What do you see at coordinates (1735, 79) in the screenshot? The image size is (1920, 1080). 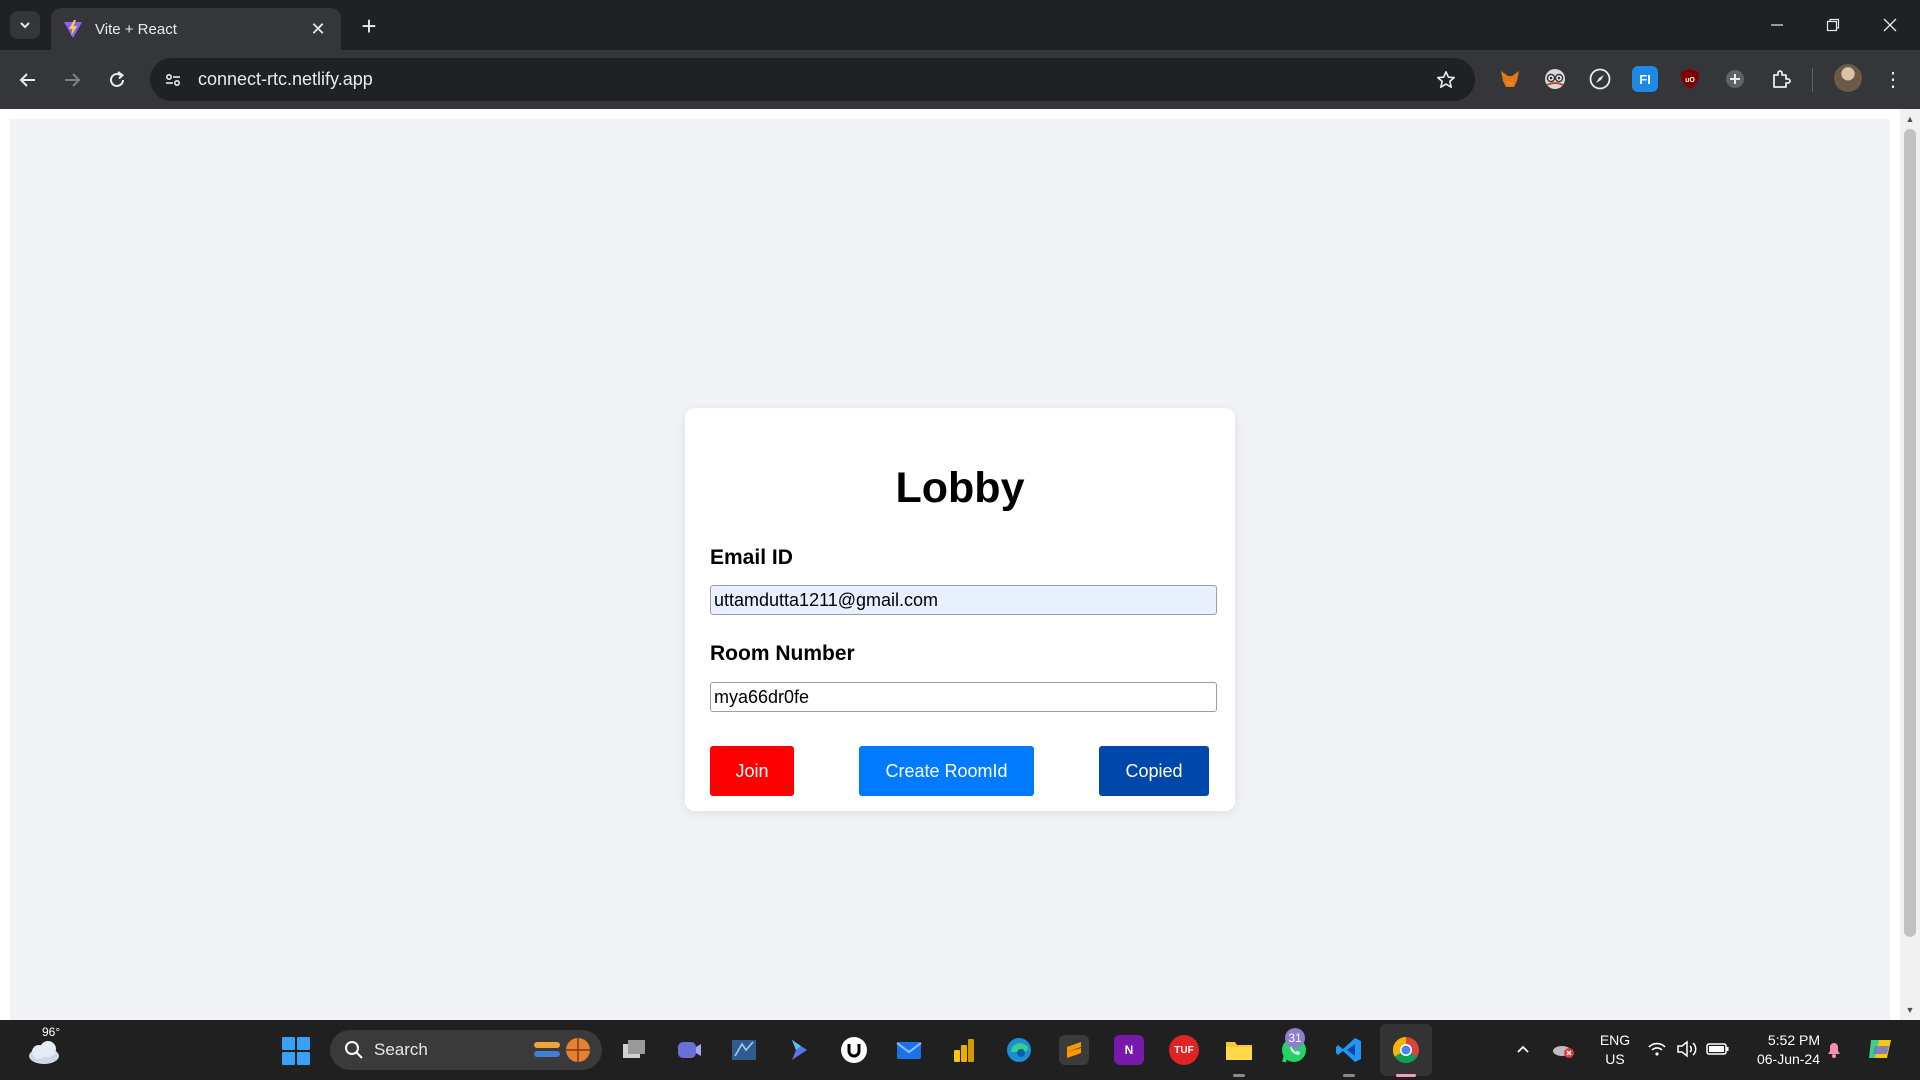 I see `plus-extension-icon` at bounding box center [1735, 79].